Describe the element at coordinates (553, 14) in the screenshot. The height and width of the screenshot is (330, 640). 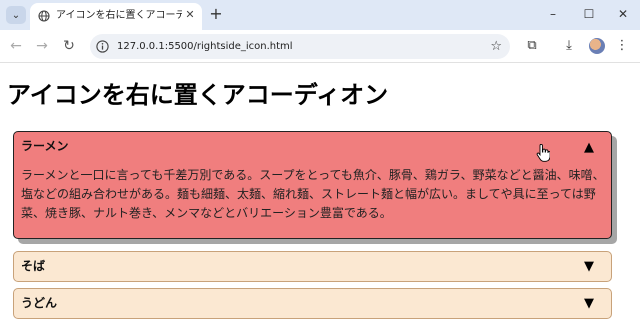
I see `minimize-button: –` at that location.